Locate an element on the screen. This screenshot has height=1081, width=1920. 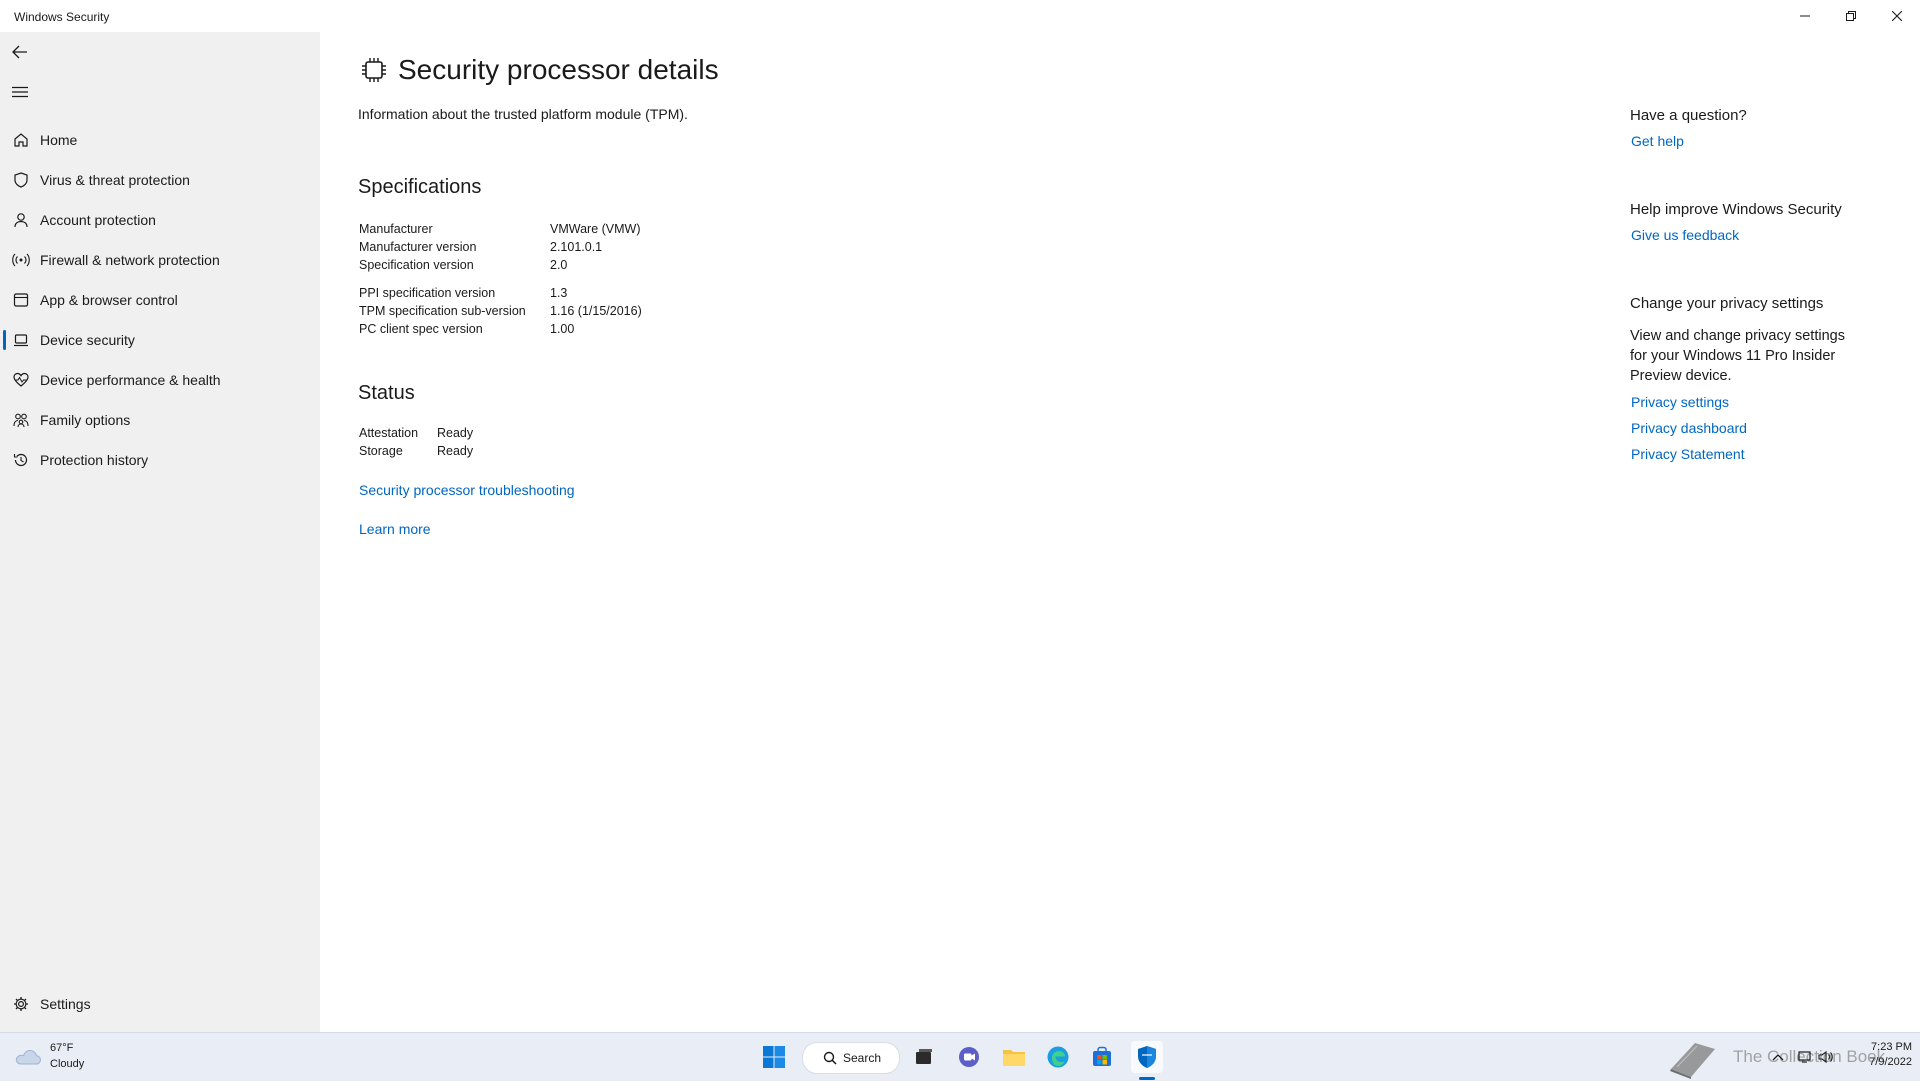
chat-button is located at coordinates (969, 1057).